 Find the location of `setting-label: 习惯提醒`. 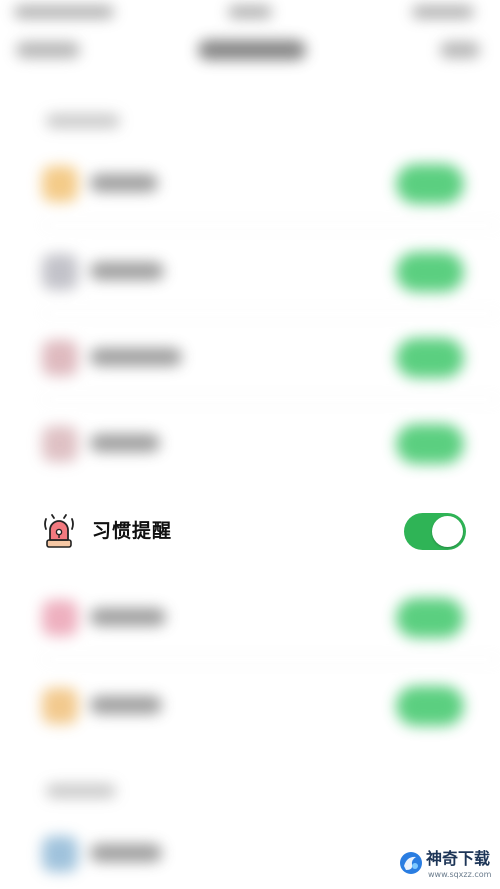

setting-label: 习惯提醒 is located at coordinates (132, 531).